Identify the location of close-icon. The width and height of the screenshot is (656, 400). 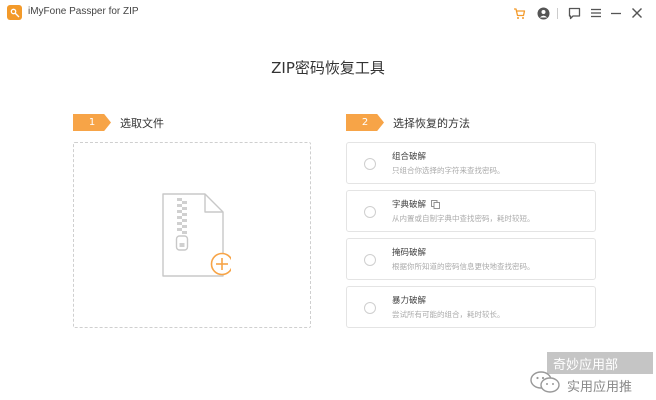
(637, 13).